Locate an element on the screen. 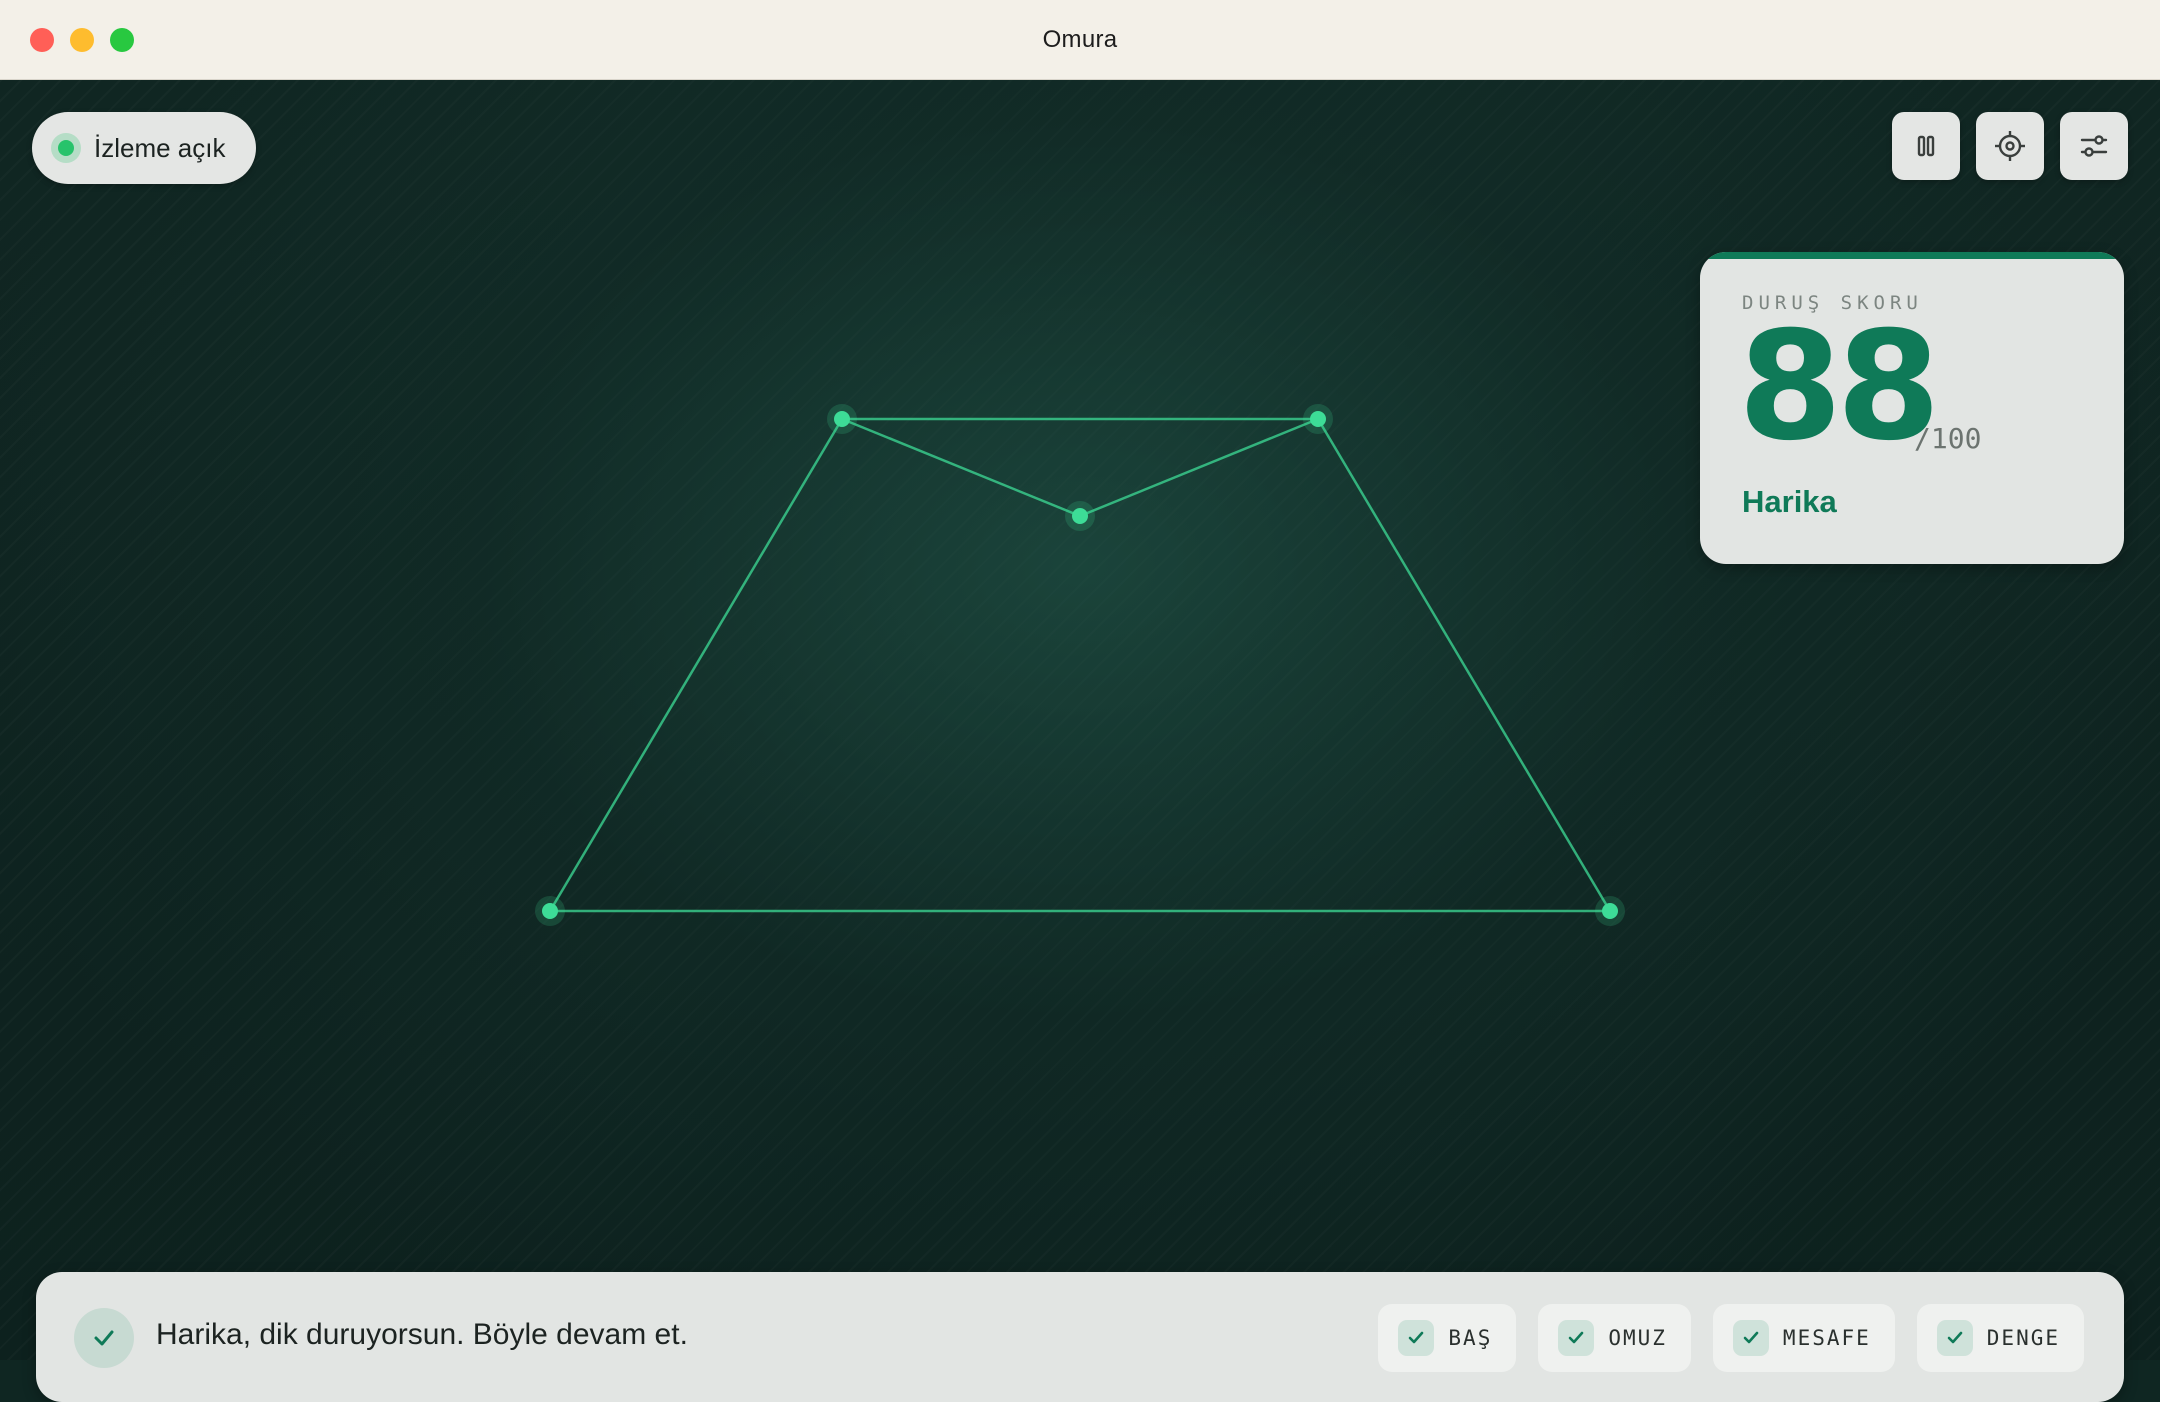 This screenshot has width=2160, height=1402. neck-right-line is located at coordinates (1199, 467).